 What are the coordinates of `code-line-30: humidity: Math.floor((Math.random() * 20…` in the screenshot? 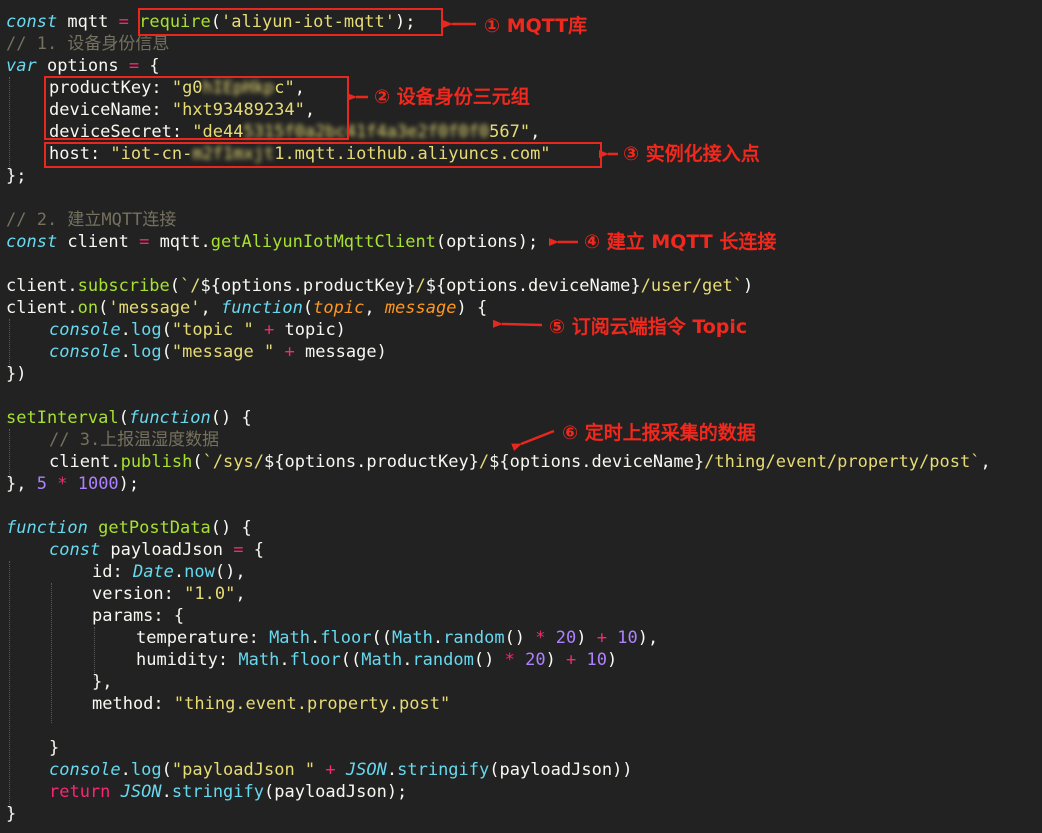 It's located at (376, 660).